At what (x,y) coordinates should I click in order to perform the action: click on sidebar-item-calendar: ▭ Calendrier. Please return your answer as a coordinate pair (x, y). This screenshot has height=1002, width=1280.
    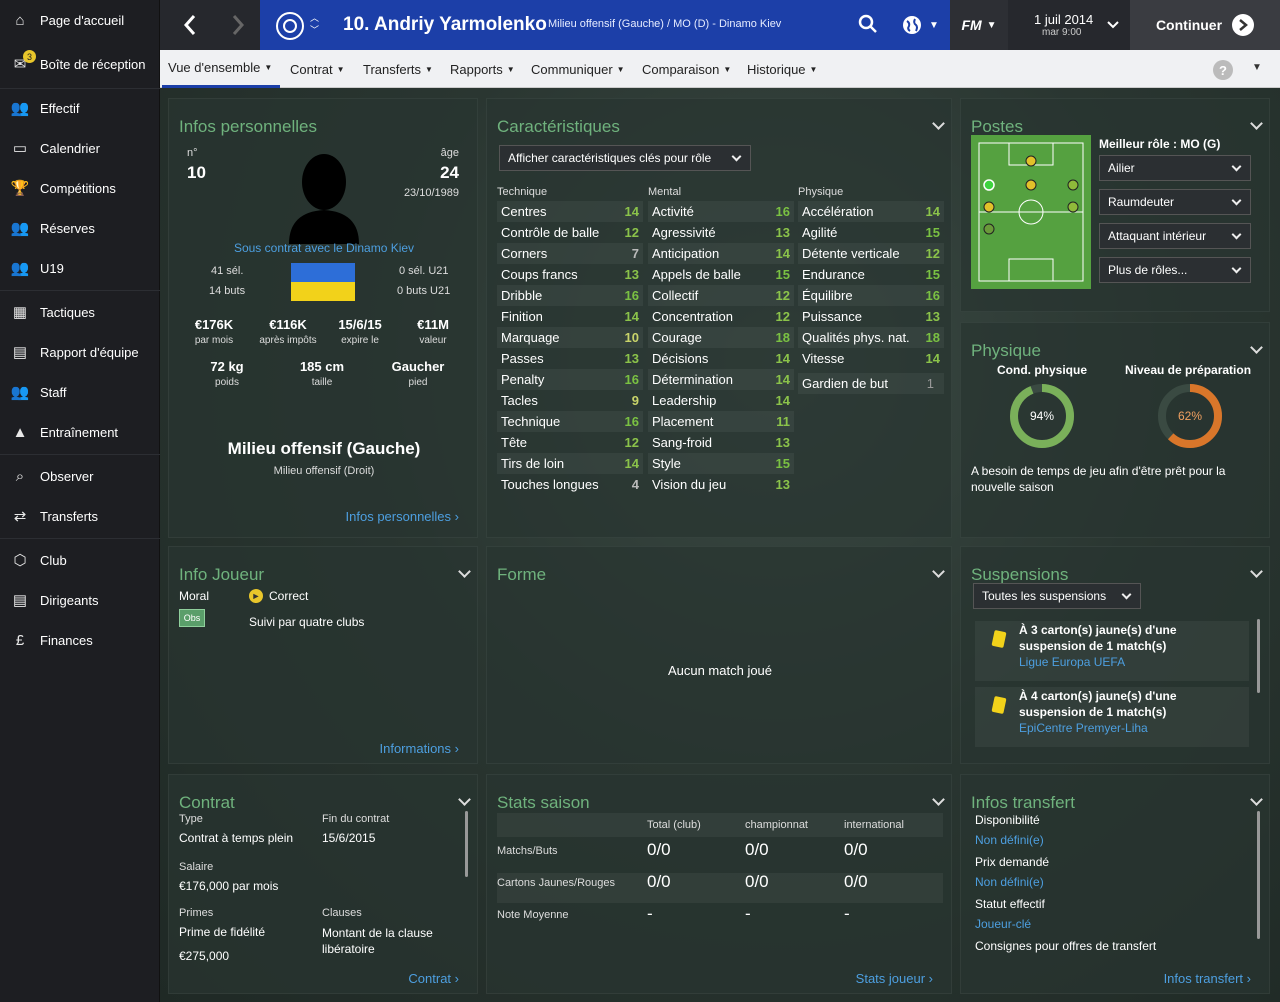
    Looking at the image, I should click on (80, 148).